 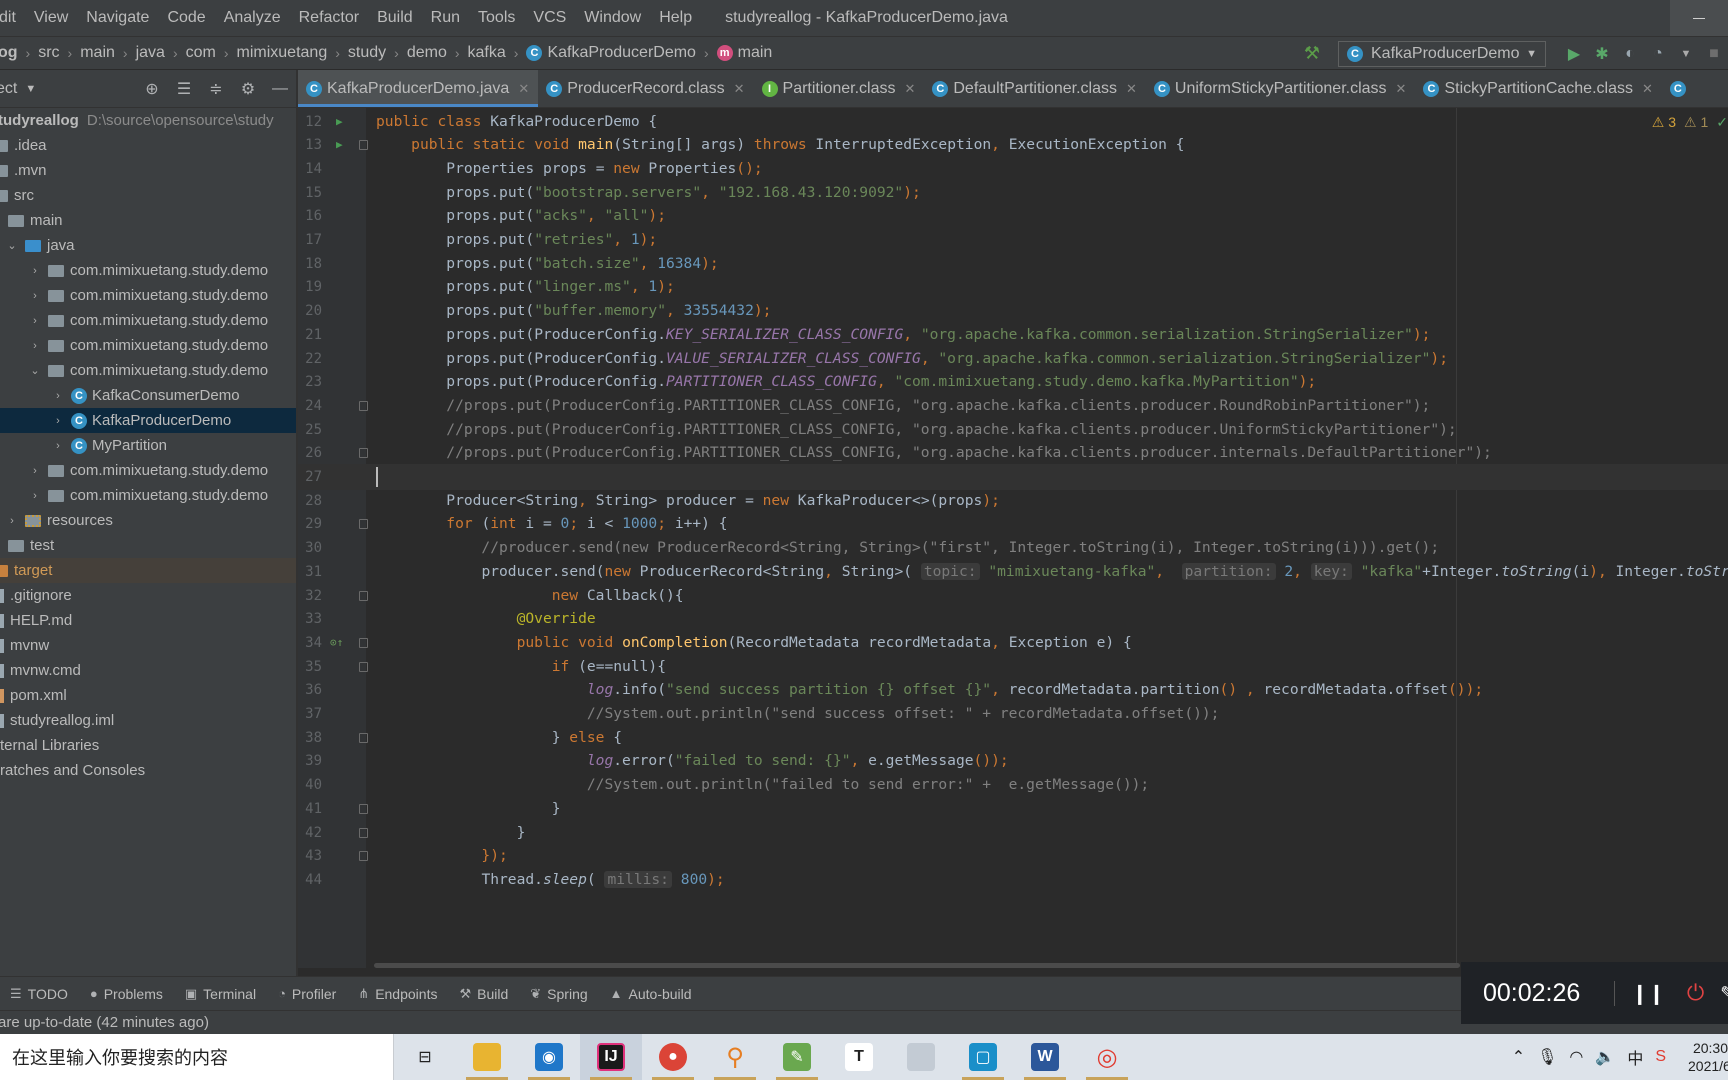 I want to click on line-number: 23, so click(x=310, y=382).